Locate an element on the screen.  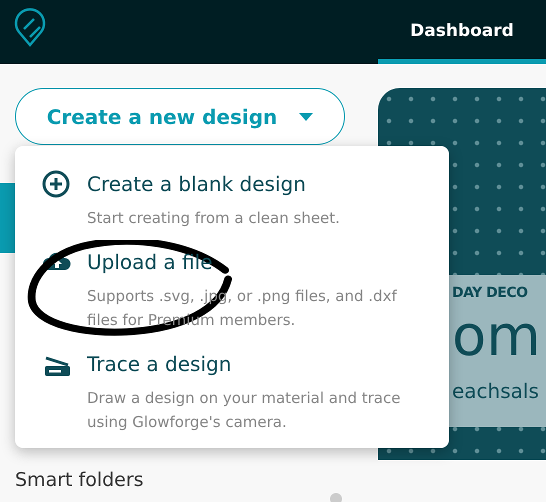
plus-circle-icon is located at coordinates (57, 184).